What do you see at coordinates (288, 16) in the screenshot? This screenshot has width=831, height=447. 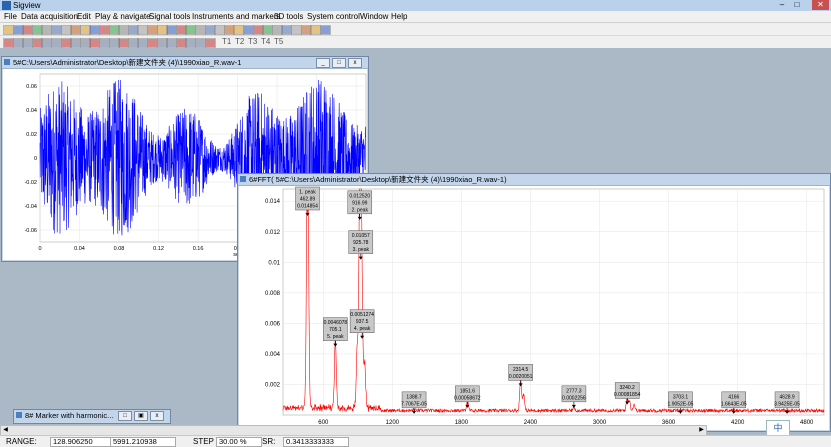 I see `menu-3d-tools: 3D tools` at bounding box center [288, 16].